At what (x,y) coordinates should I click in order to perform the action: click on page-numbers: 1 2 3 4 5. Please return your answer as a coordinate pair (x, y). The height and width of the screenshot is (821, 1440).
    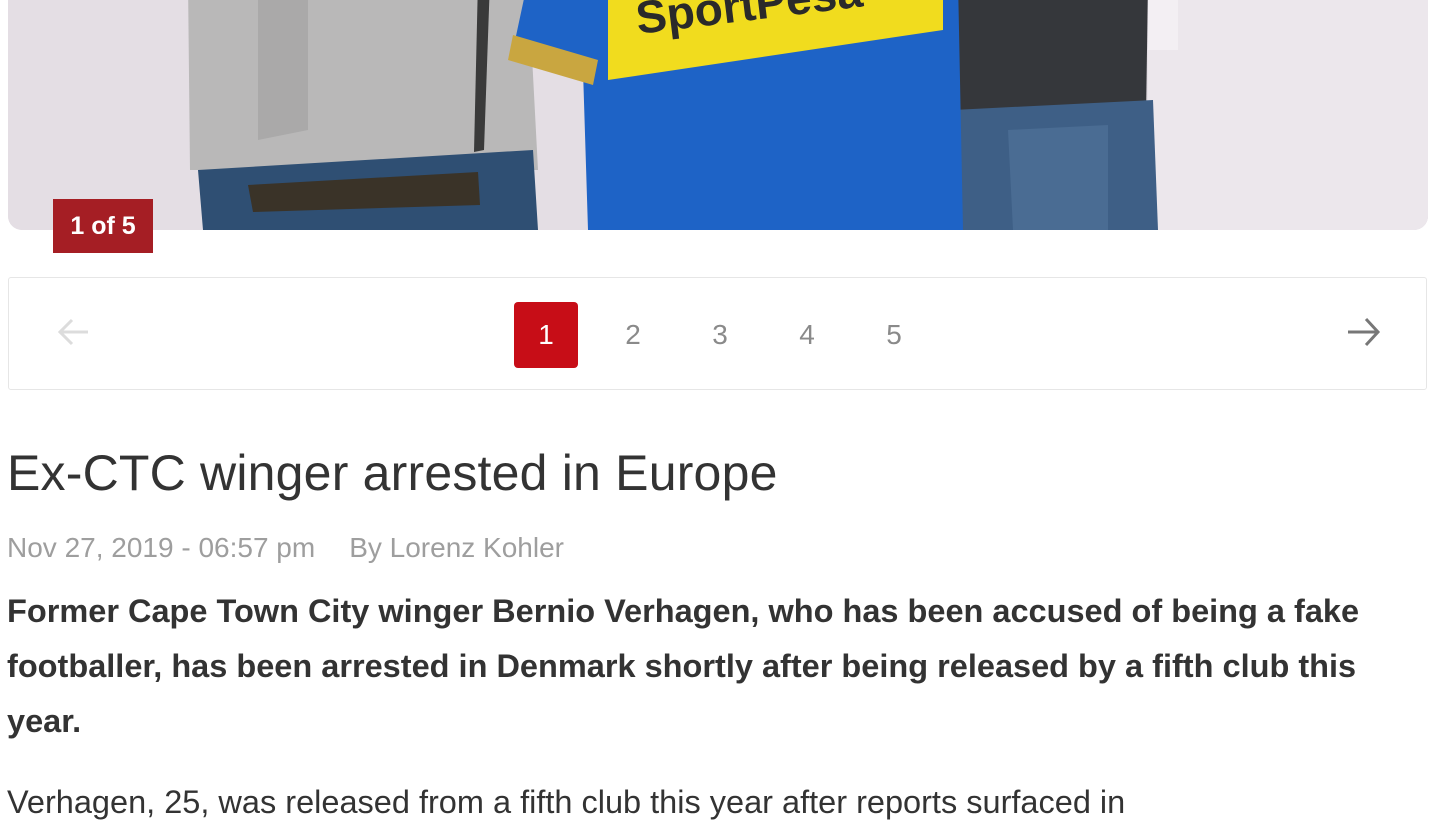
    Looking at the image, I should click on (731, 335).